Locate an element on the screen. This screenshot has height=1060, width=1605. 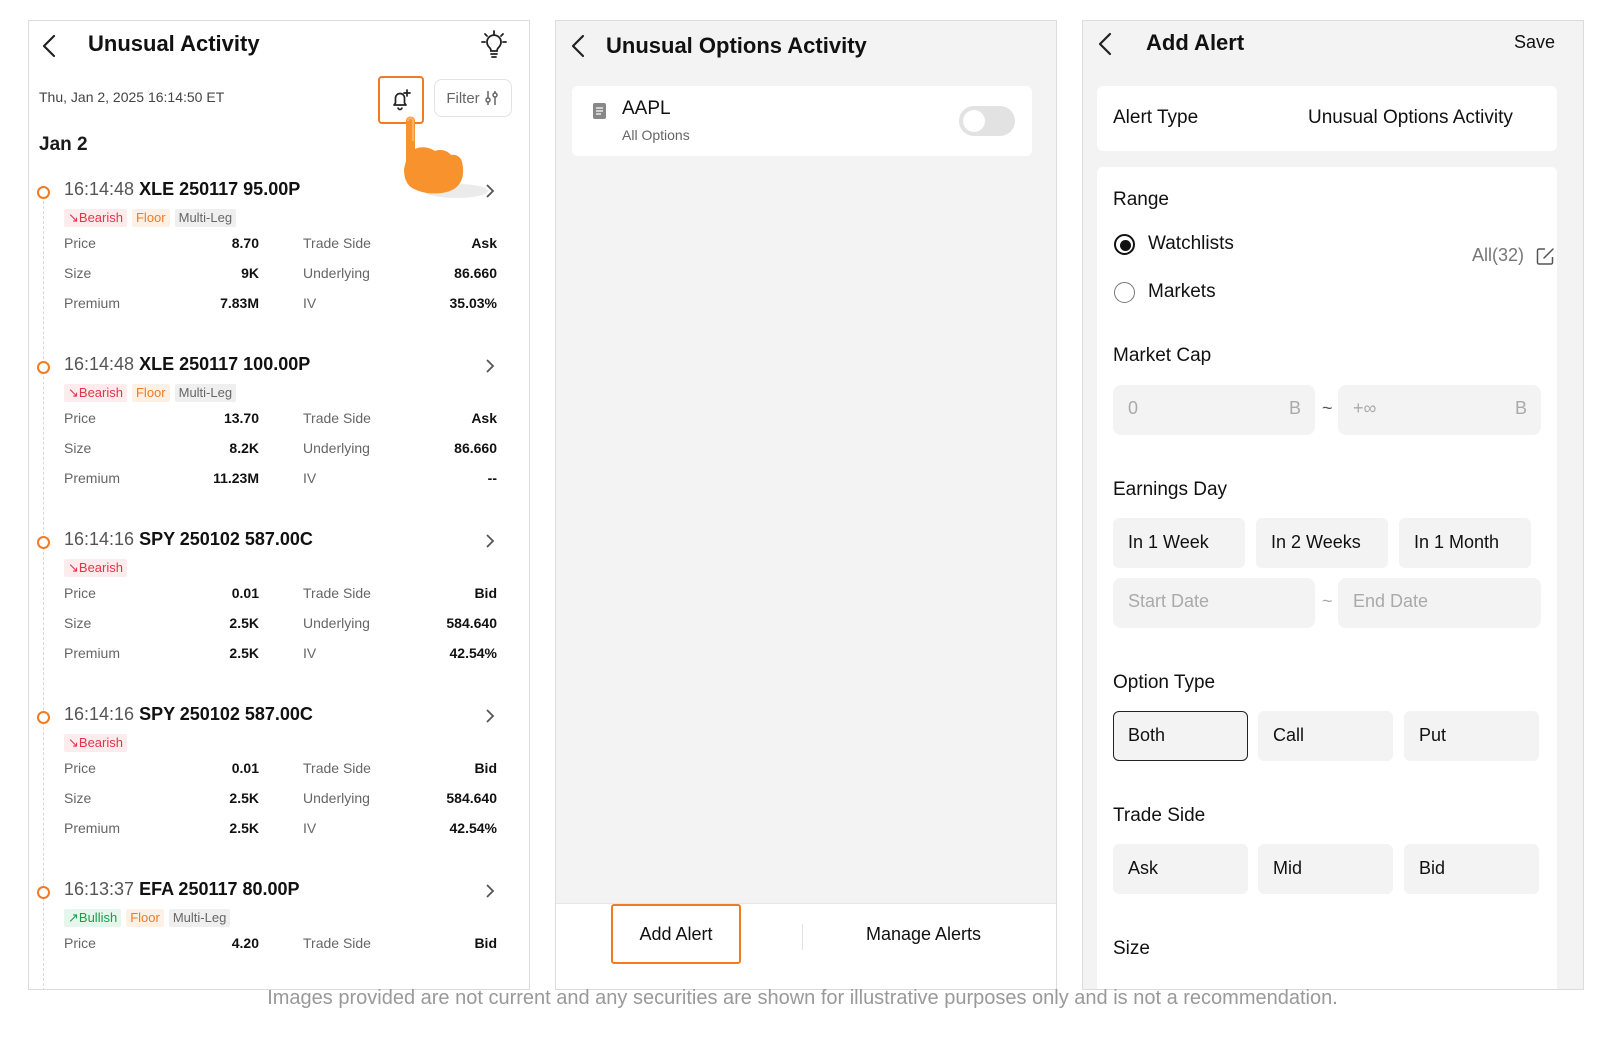
header: Unusual Options Activity is located at coordinates (806, 46).